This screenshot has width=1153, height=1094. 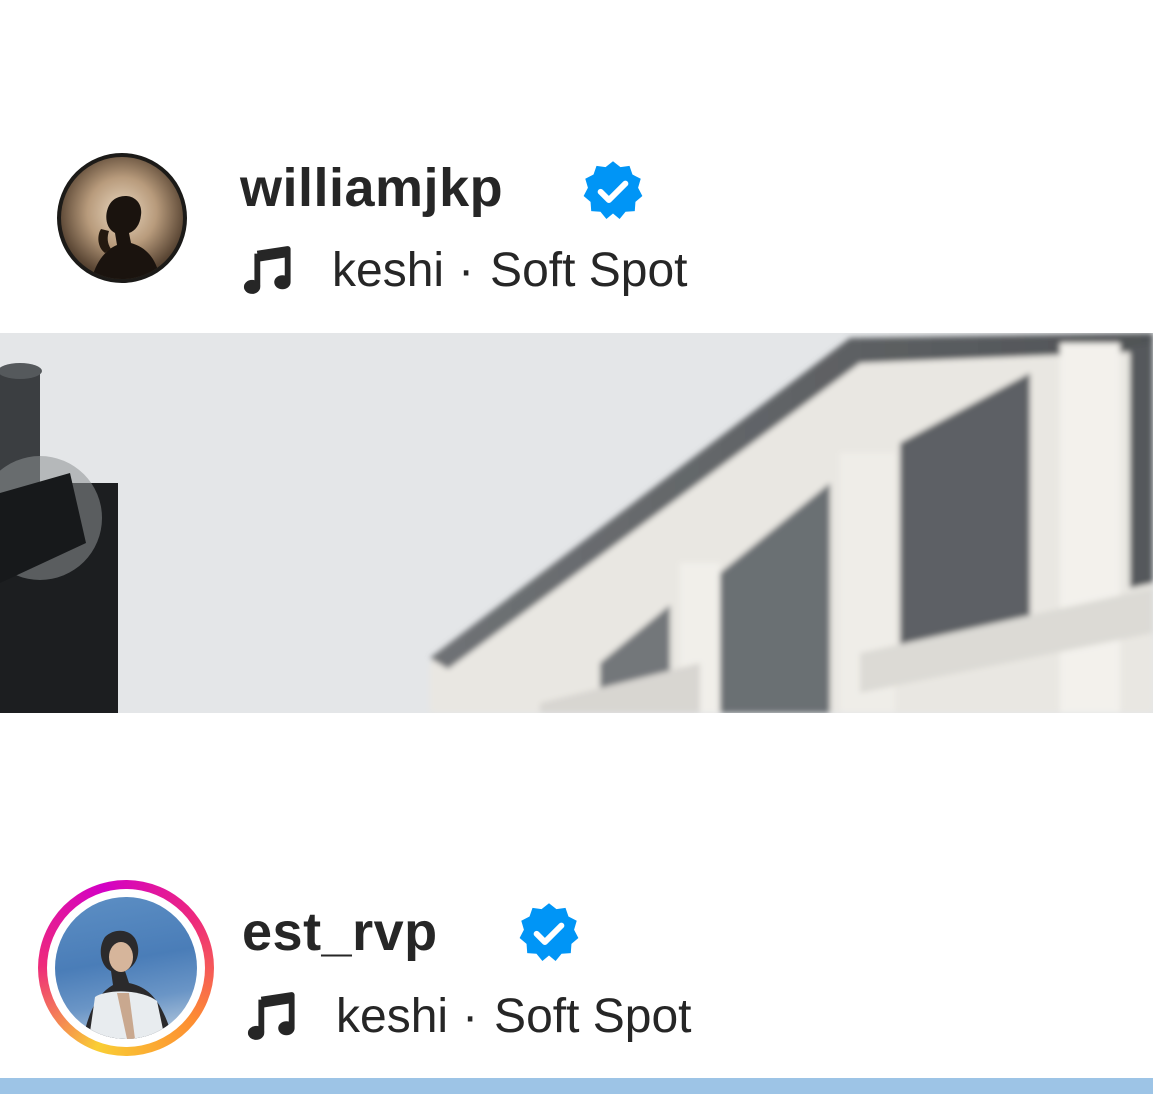 I want to click on avatar-story-ring, so click(x=126, y=968).